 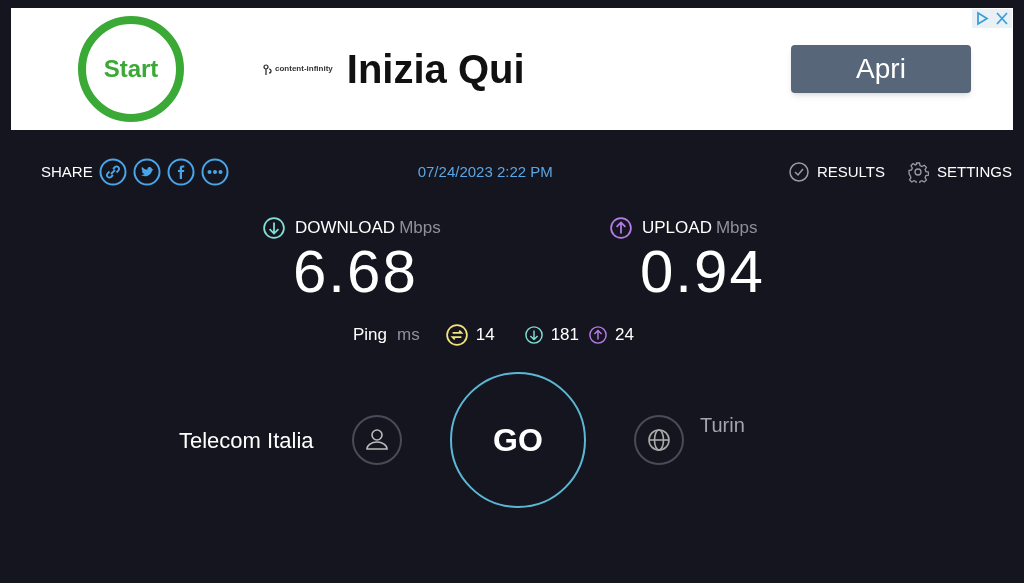 What do you see at coordinates (112, 172) in the screenshot?
I see `link-icon` at bounding box center [112, 172].